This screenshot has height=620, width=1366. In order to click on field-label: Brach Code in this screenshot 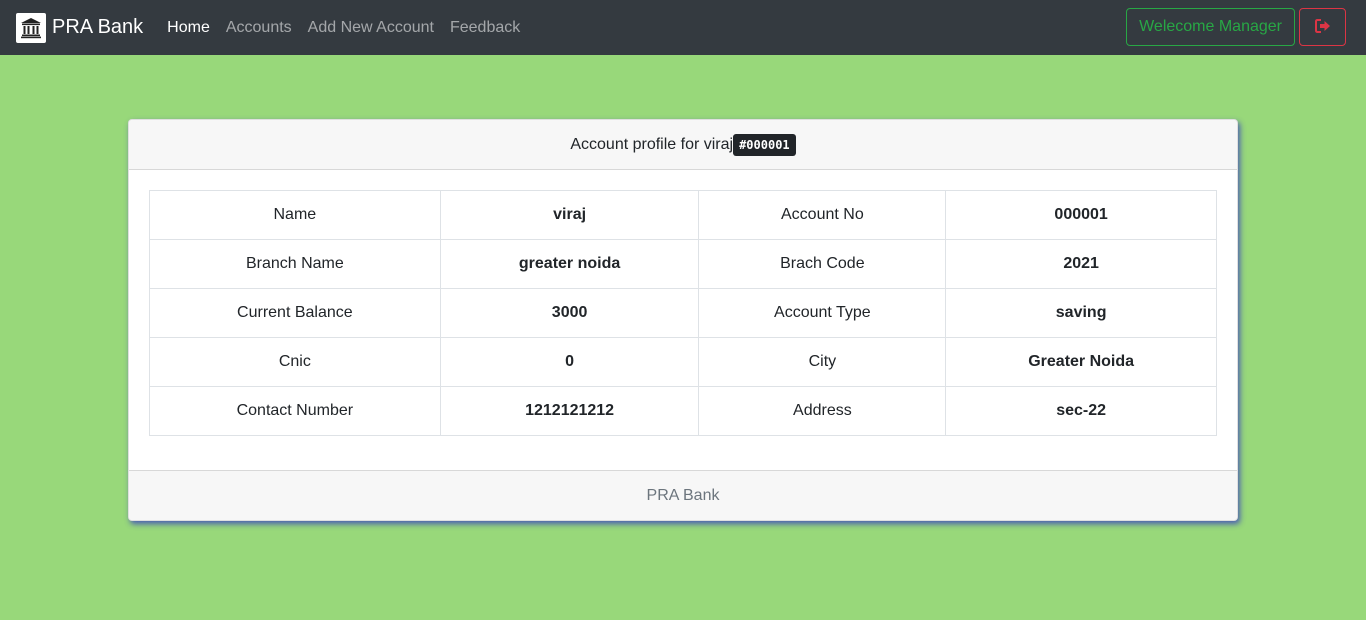, I will do `click(822, 264)`.